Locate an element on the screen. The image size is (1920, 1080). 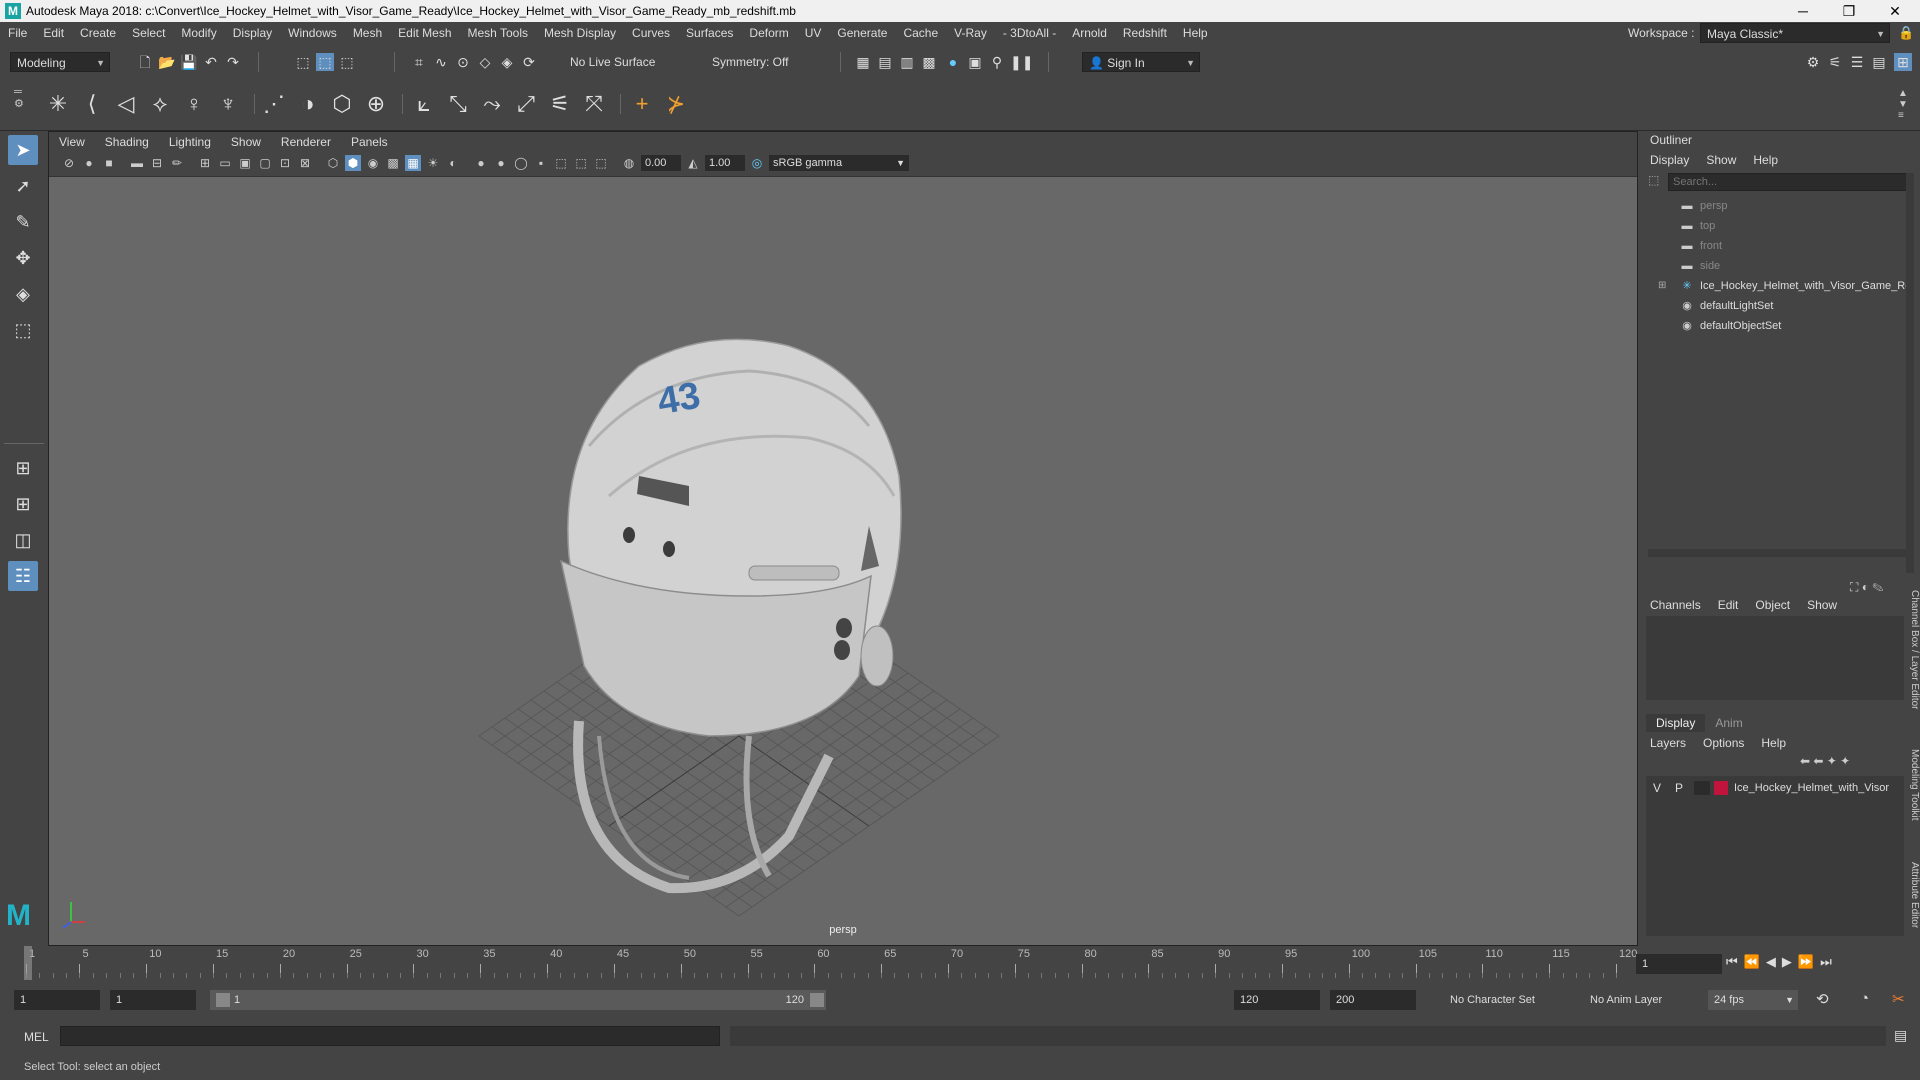
menu-cache: Cache is located at coordinates (920, 33).